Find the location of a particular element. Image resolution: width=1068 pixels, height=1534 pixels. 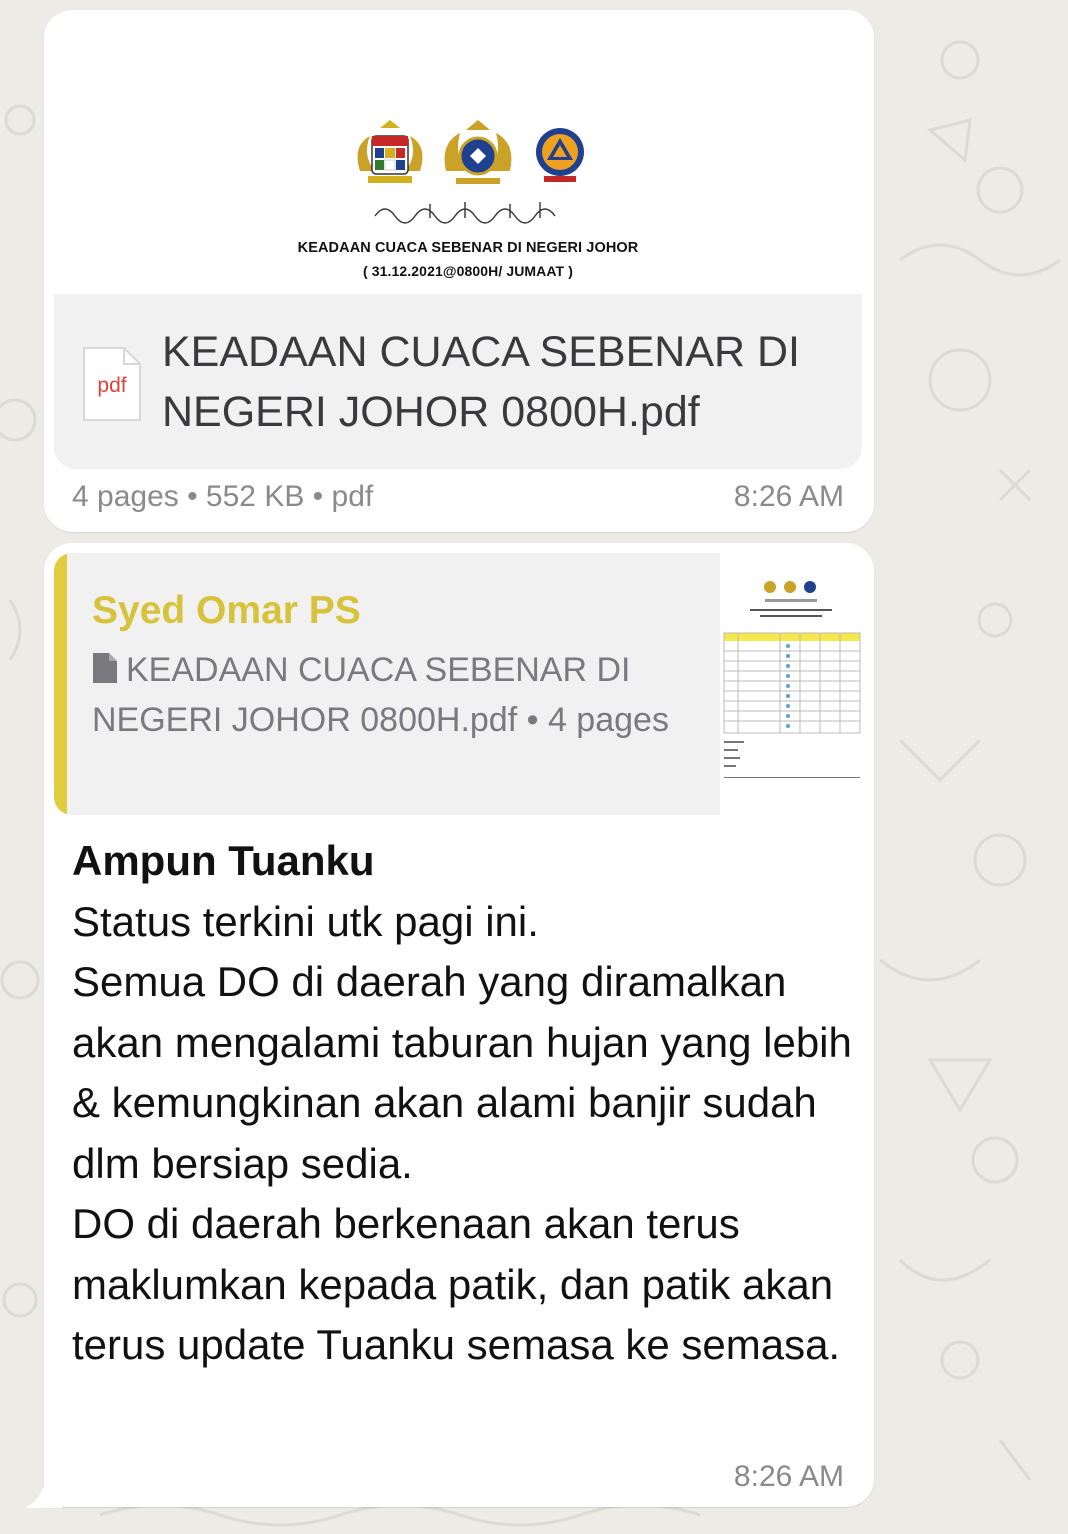

malaysia-coat-of-arms is located at coordinates (390, 151).